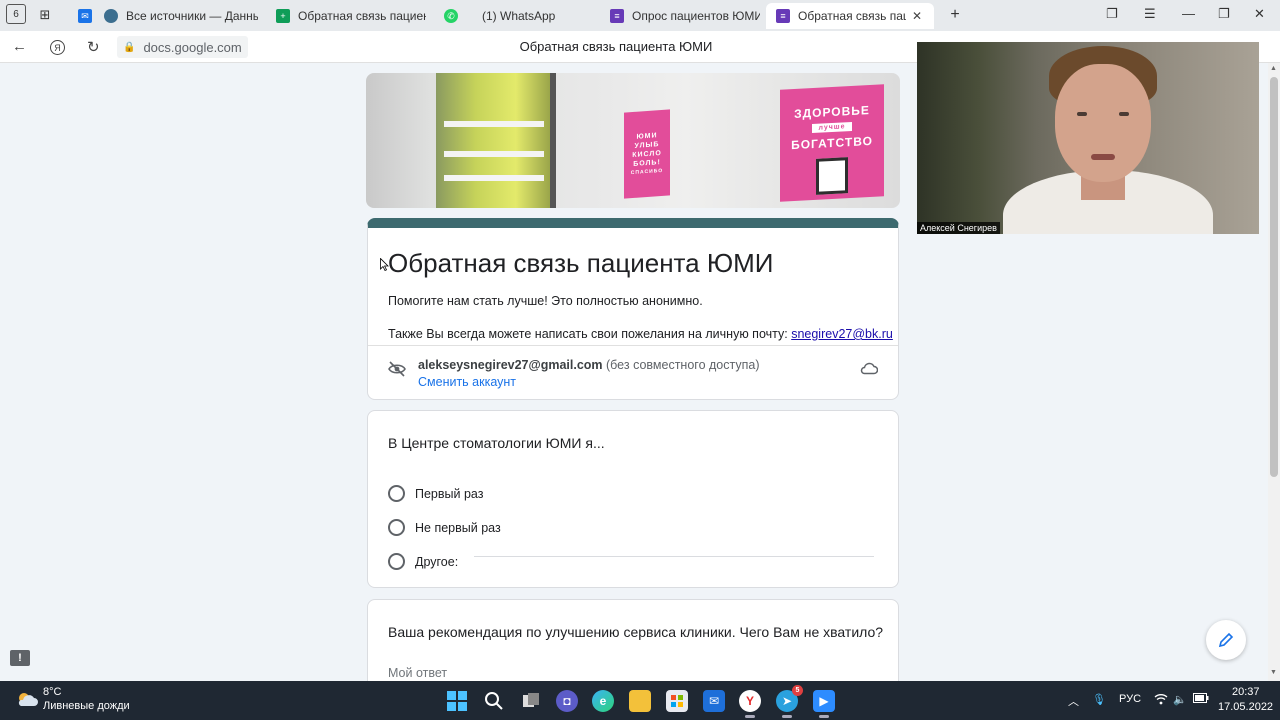  What do you see at coordinates (683, 365) in the screenshot?
I see `account-note: (без совместного доступа)` at bounding box center [683, 365].